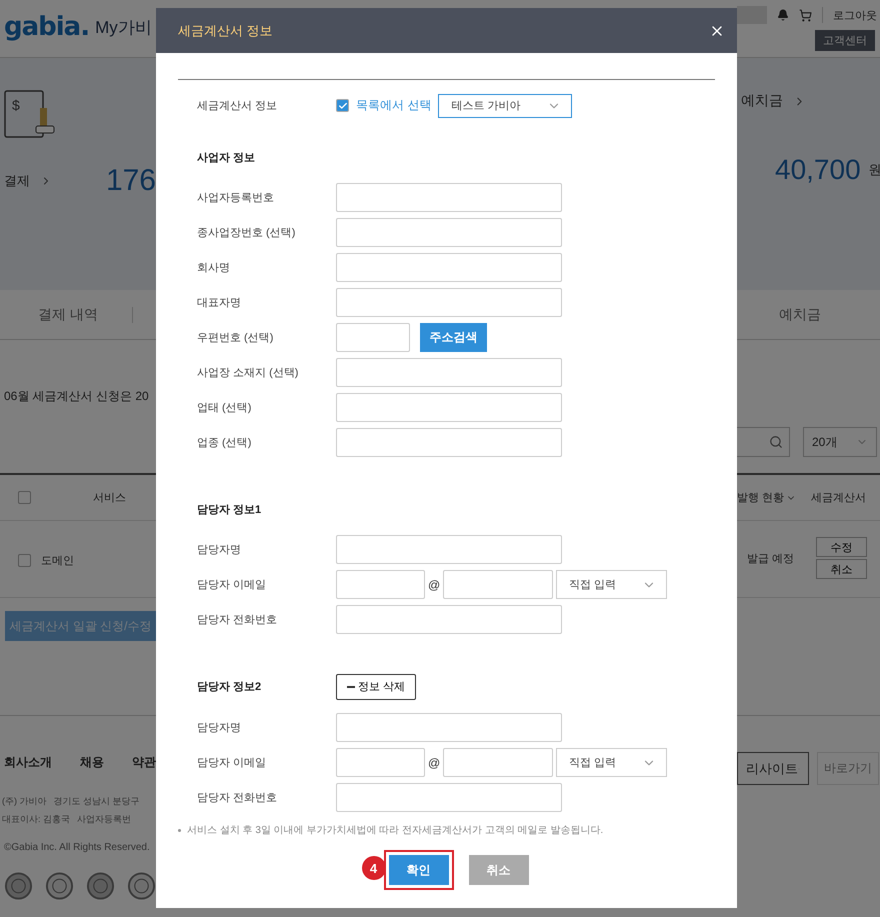  What do you see at coordinates (214, 268) in the screenshot?
I see `field-label: 회사명` at bounding box center [214, 268].